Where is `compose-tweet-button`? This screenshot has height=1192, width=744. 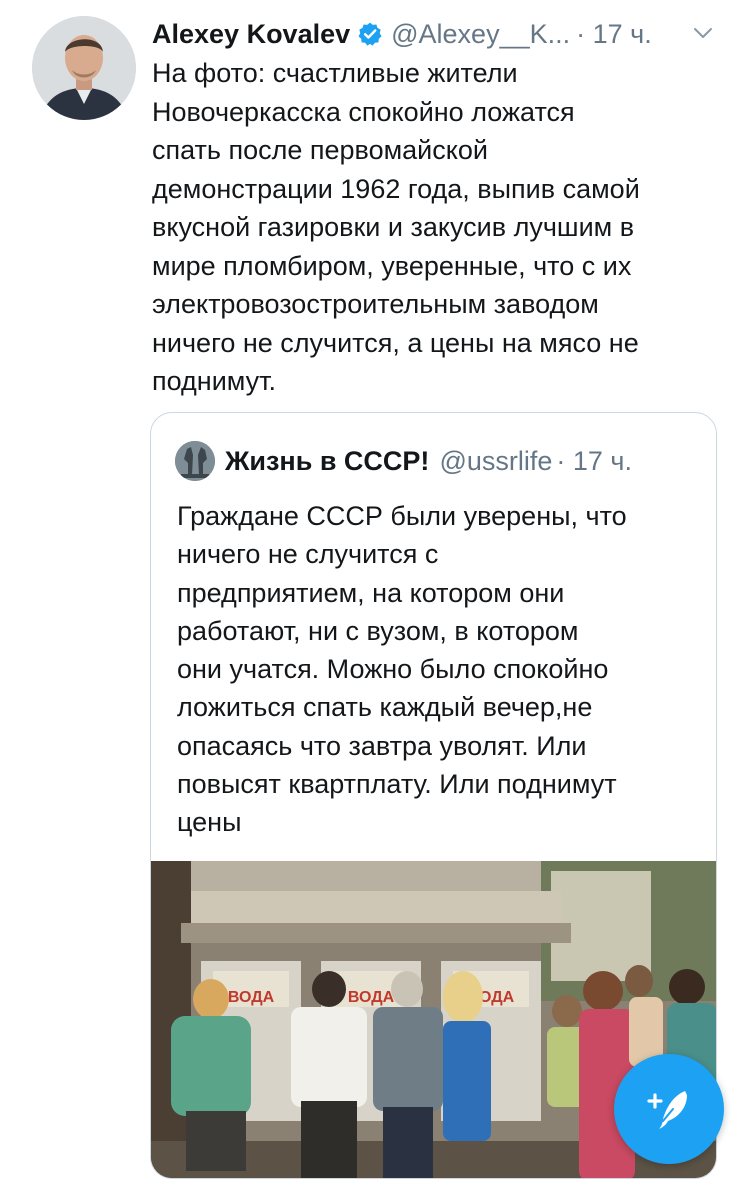
compose-tweet-button is located at coordinates (669, 1109).